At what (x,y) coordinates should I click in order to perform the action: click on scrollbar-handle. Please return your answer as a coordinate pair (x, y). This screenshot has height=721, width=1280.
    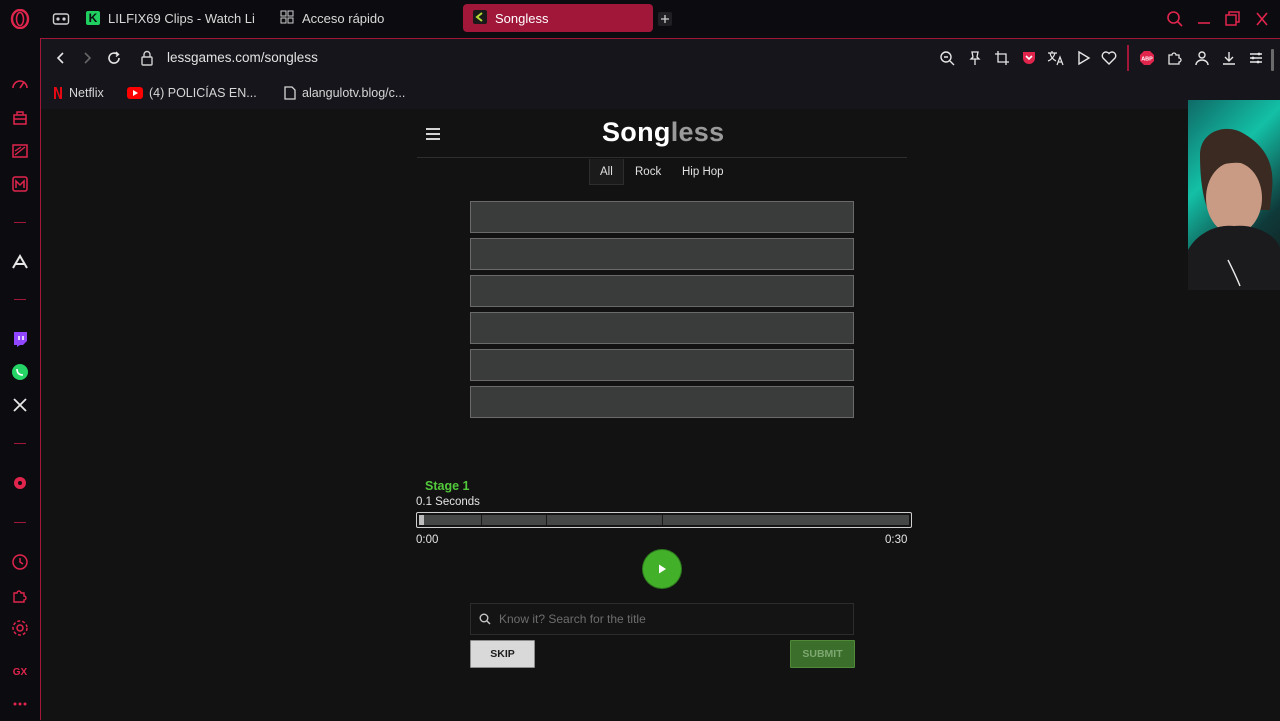
    Looking at the image, I should click on (1272, 60).